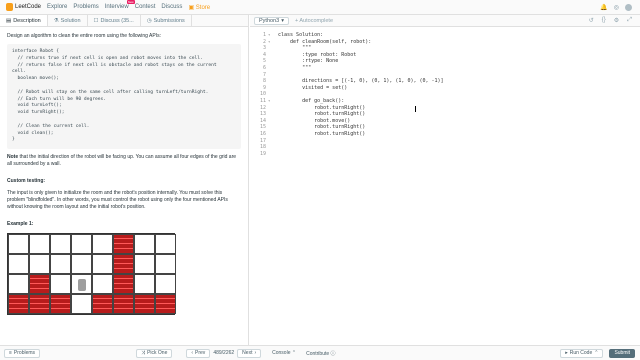  Describe the element at coordinates (120, 5) in the screenshot. I see `nav-interview: Interview New` at that location.